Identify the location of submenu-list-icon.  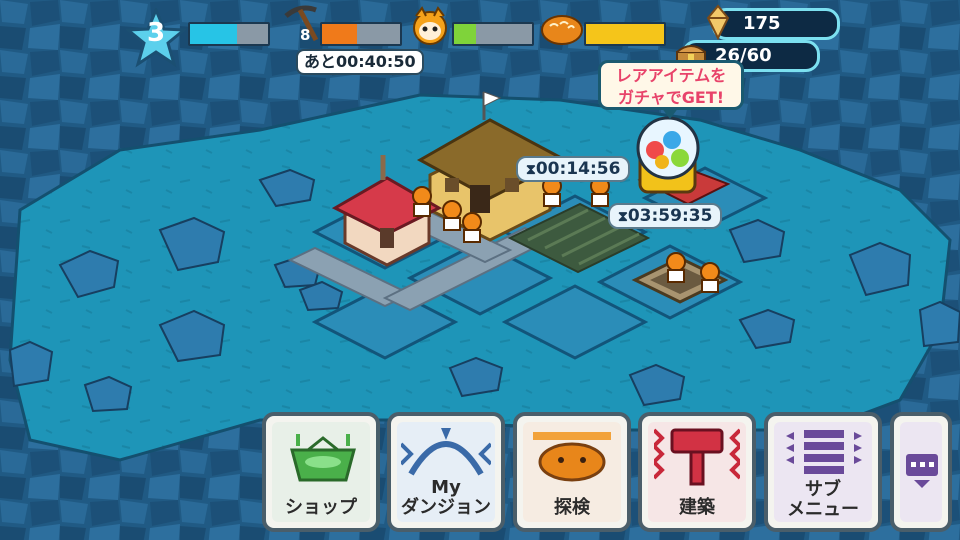
(824, 452).